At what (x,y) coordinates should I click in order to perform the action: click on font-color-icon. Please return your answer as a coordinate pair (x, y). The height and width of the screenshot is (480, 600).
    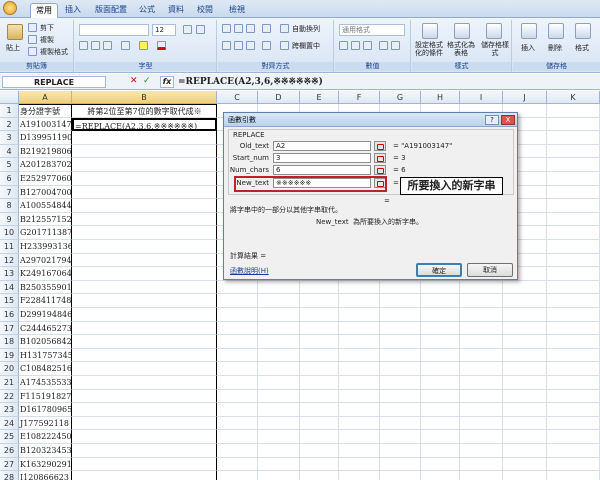
    Looking at the image, I should click on (161, 45).